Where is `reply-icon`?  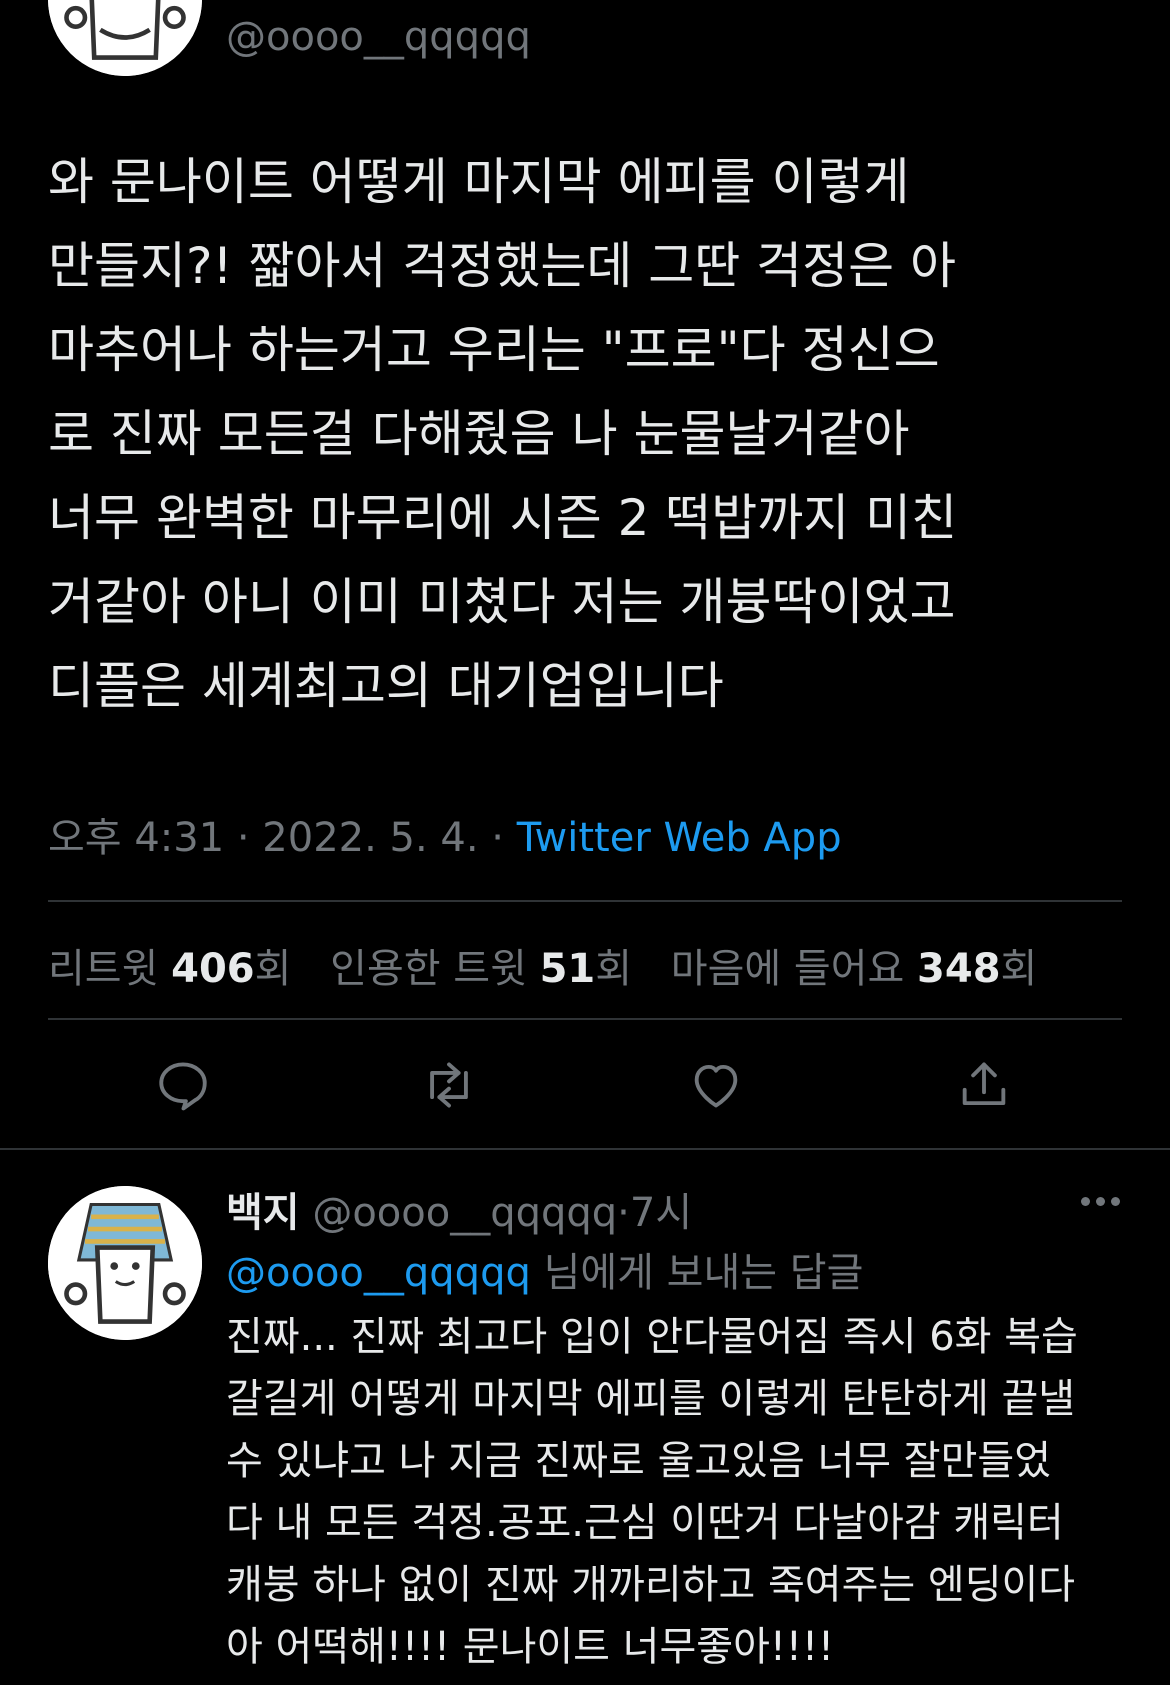 reply-icon is located at coordinates (183, 1086).